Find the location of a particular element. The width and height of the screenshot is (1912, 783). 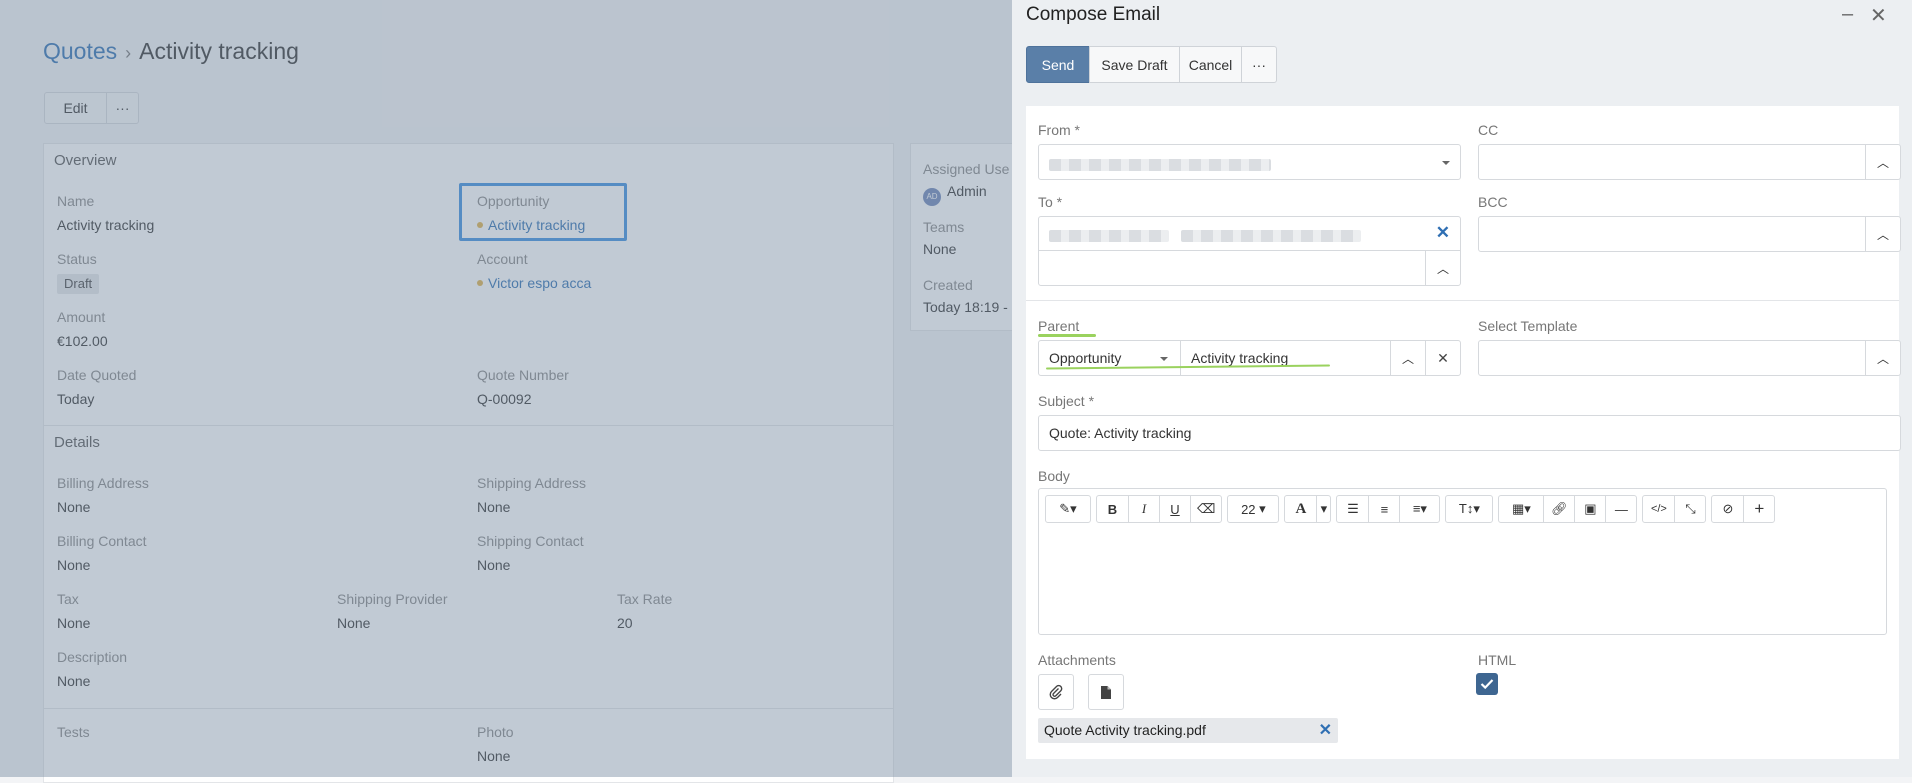

more-options-button: ··· is located at coordinates (1259, 64).